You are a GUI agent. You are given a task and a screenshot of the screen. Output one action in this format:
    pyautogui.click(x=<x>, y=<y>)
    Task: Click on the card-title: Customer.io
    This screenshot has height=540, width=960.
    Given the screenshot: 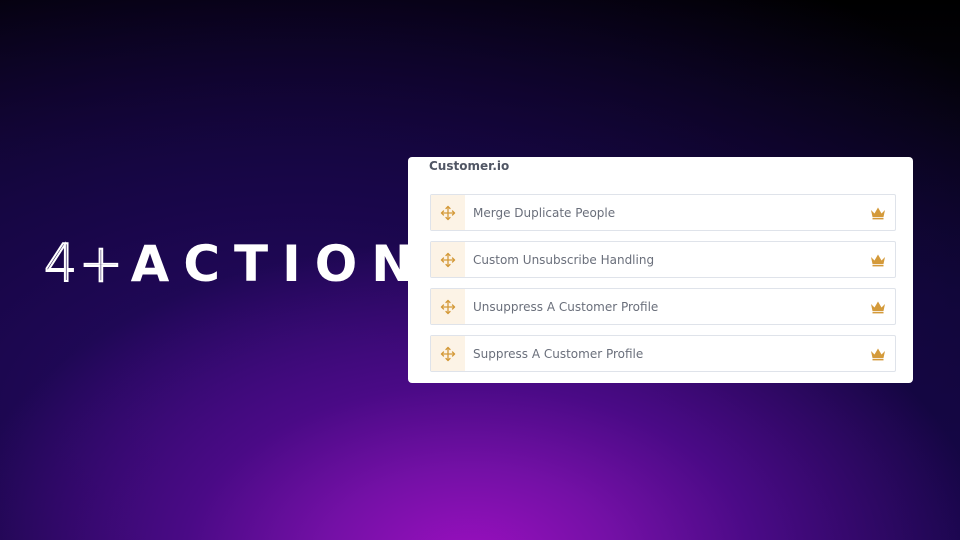 What is the action you would take?
    pyautogui.click(x=469, y=166)
    